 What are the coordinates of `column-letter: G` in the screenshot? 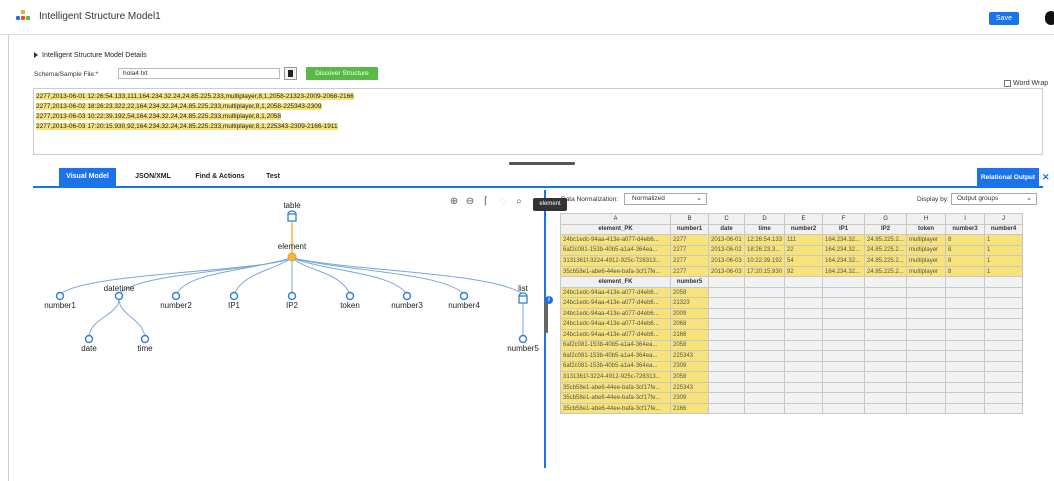 It's located at (886, 219).